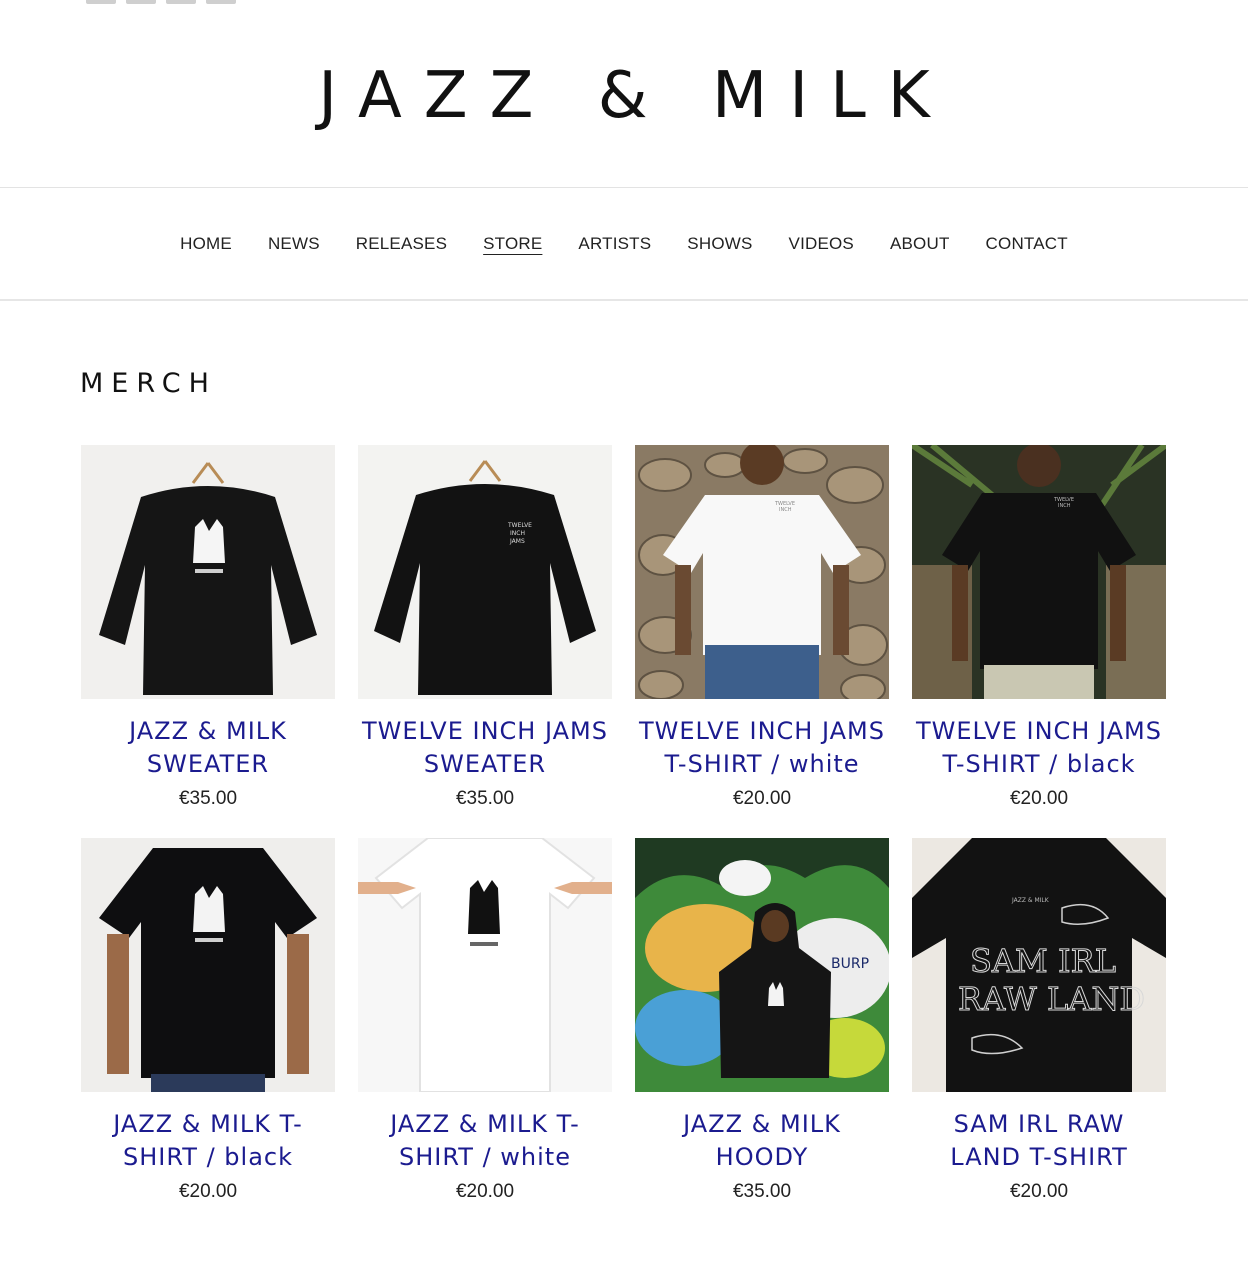 Image resolution: width=1248 pixels, height=1280 pixels. I want to click on black-tshirt-image: TWELVE INCH, so click(1039, 572).